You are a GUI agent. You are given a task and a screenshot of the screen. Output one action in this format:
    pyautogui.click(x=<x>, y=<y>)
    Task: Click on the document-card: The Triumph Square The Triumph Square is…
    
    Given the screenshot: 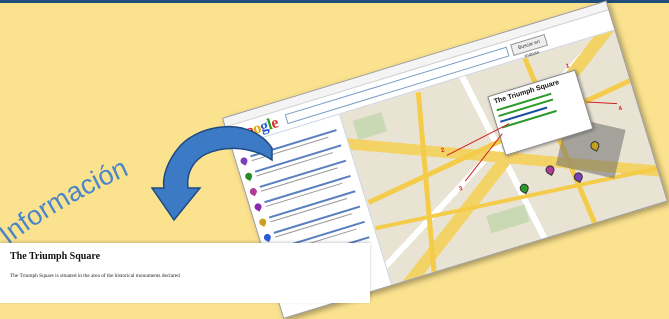 What is the action you would take?
    pyautogui.click(x=185, y=273)
    